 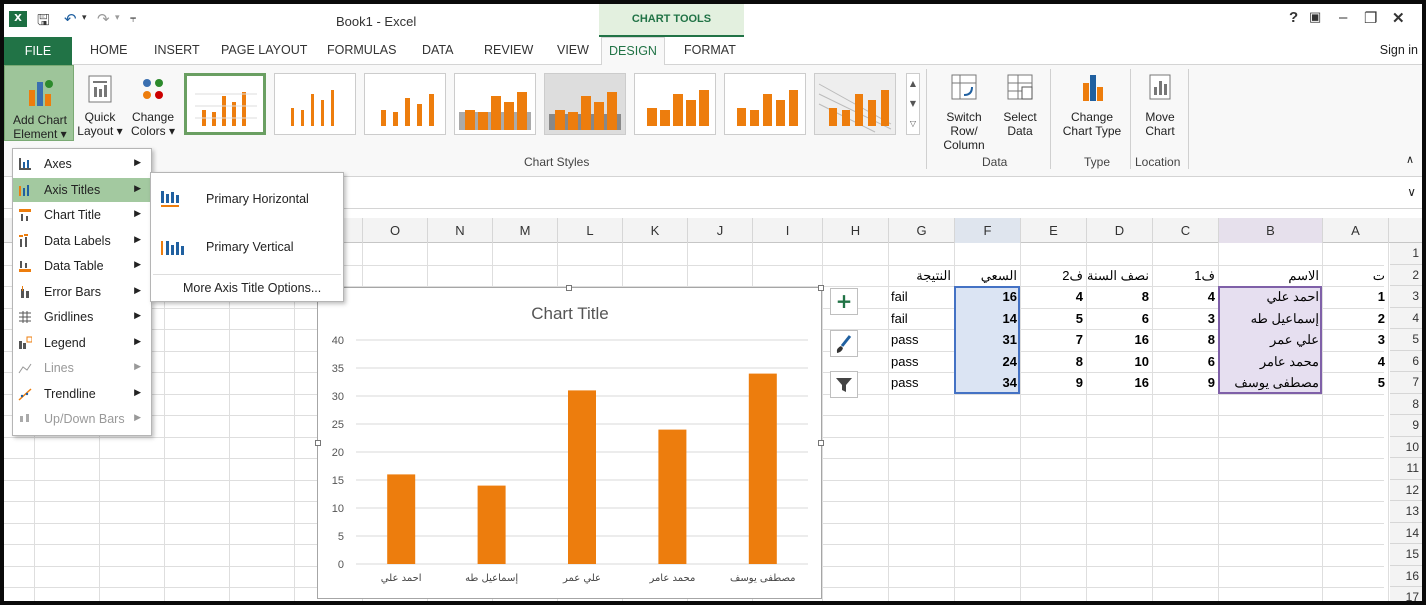 What do you see at coordinates (508, 50) in the screenshot?
I see `tab-review: REVIEW` at bounding box center [508, 50].